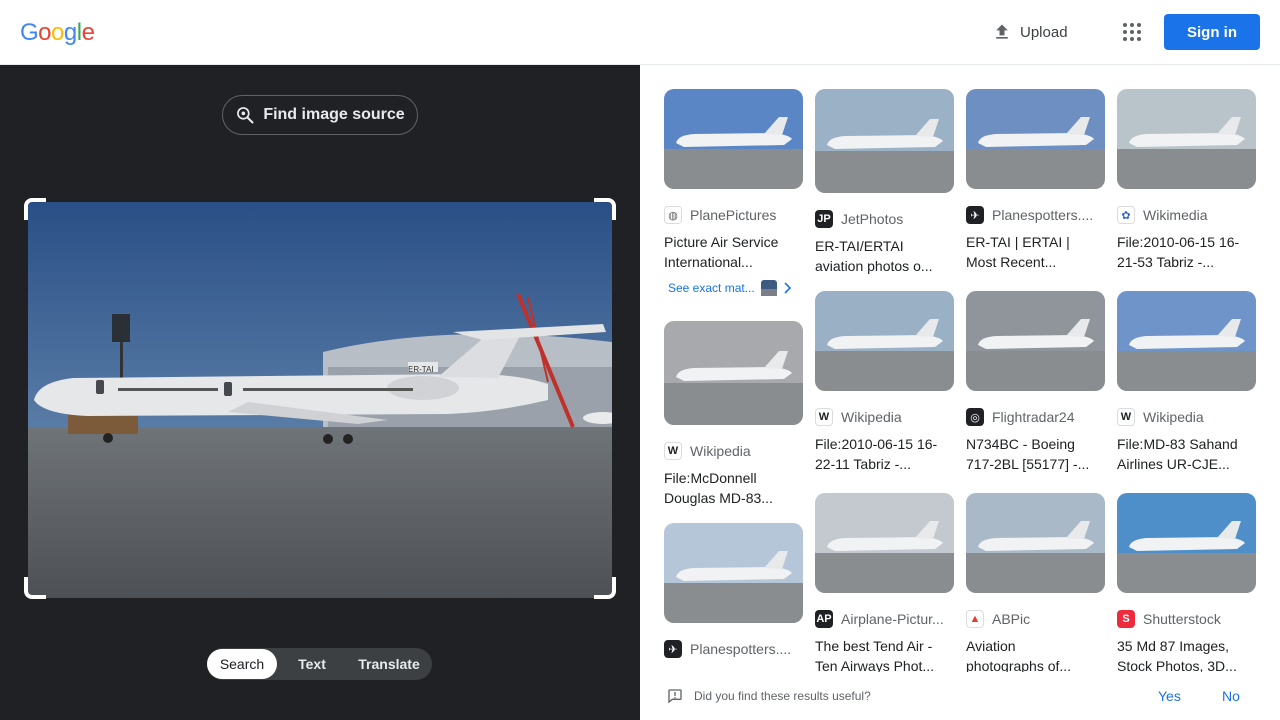 This screenshot has width=1280, height=720. I want to click on feedback-question: Did you find these results useful?, so click(782, 696).